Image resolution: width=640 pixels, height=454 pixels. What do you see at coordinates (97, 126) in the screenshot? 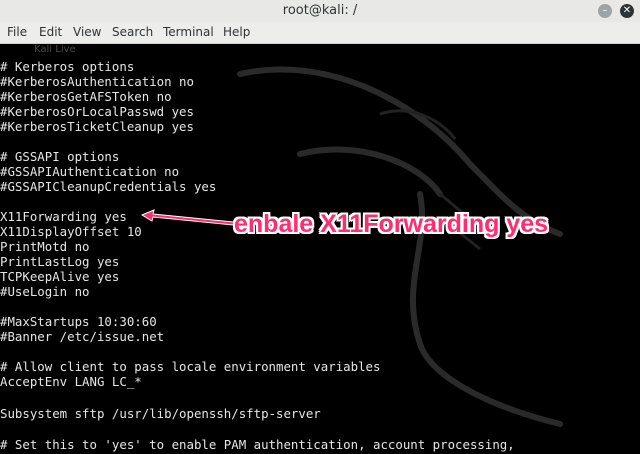
I see `terminal-line: #KerberosTicketCleanup yes` at bounding box center [97, 126].